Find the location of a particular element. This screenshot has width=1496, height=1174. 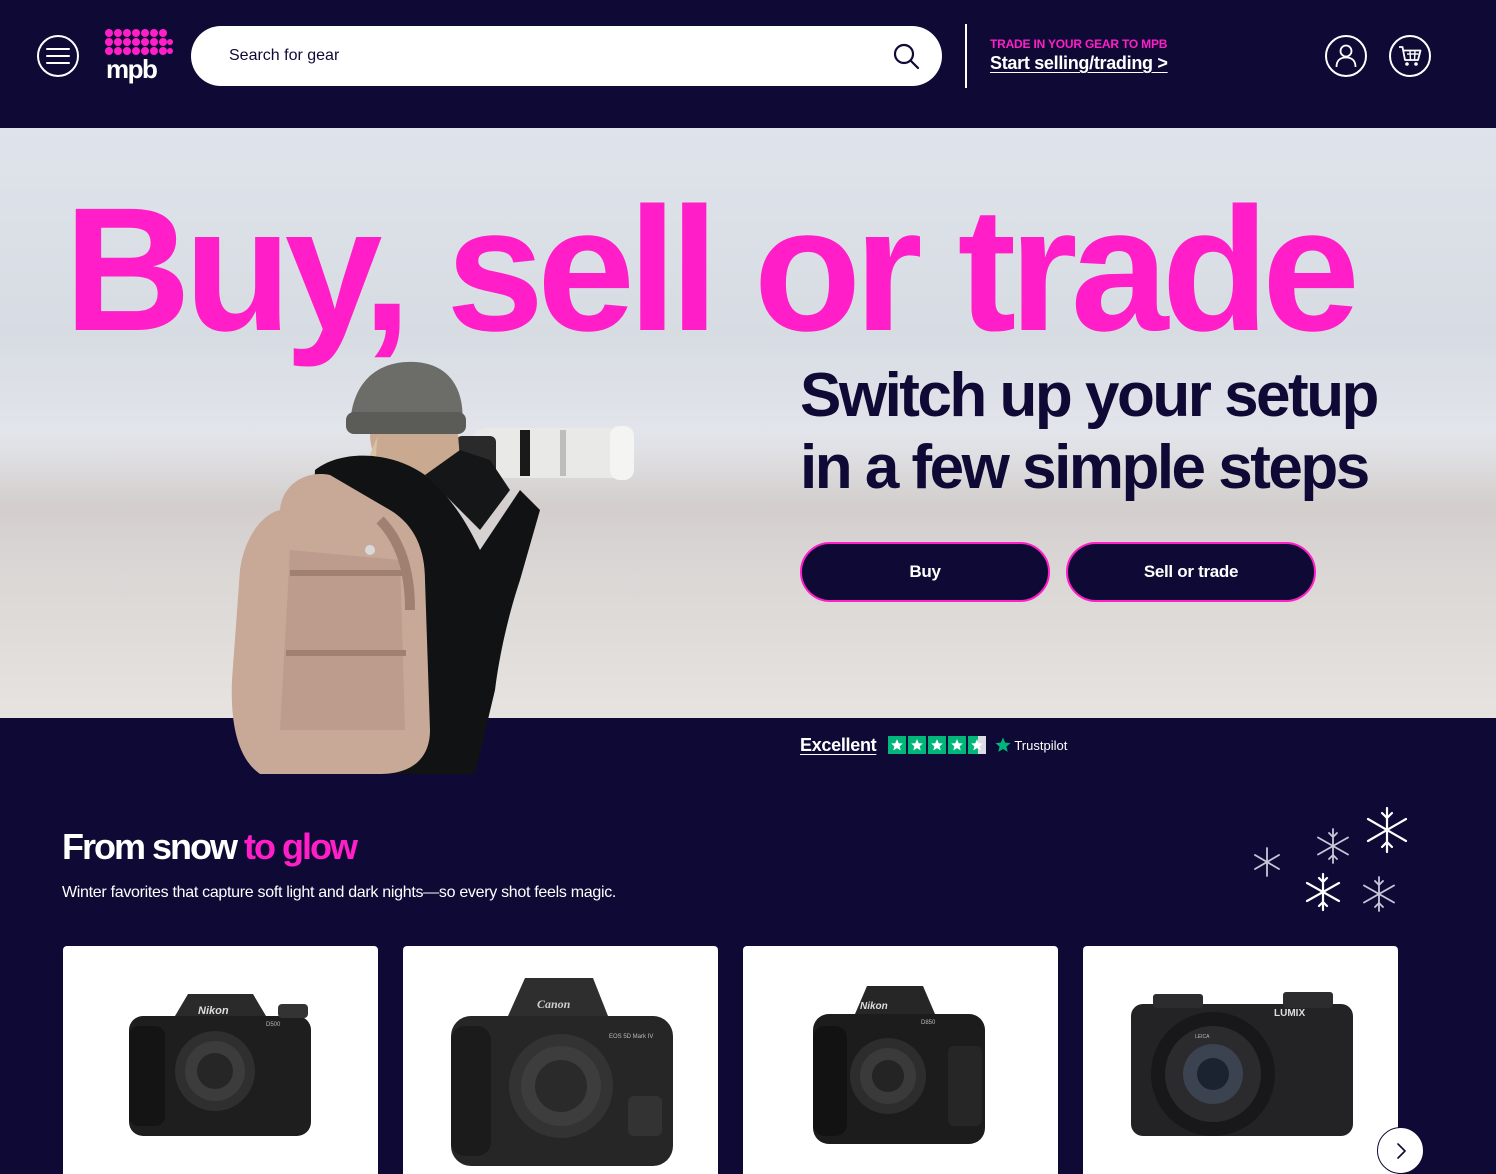

product-brand: Canon is located at coordinates (554, 1004).